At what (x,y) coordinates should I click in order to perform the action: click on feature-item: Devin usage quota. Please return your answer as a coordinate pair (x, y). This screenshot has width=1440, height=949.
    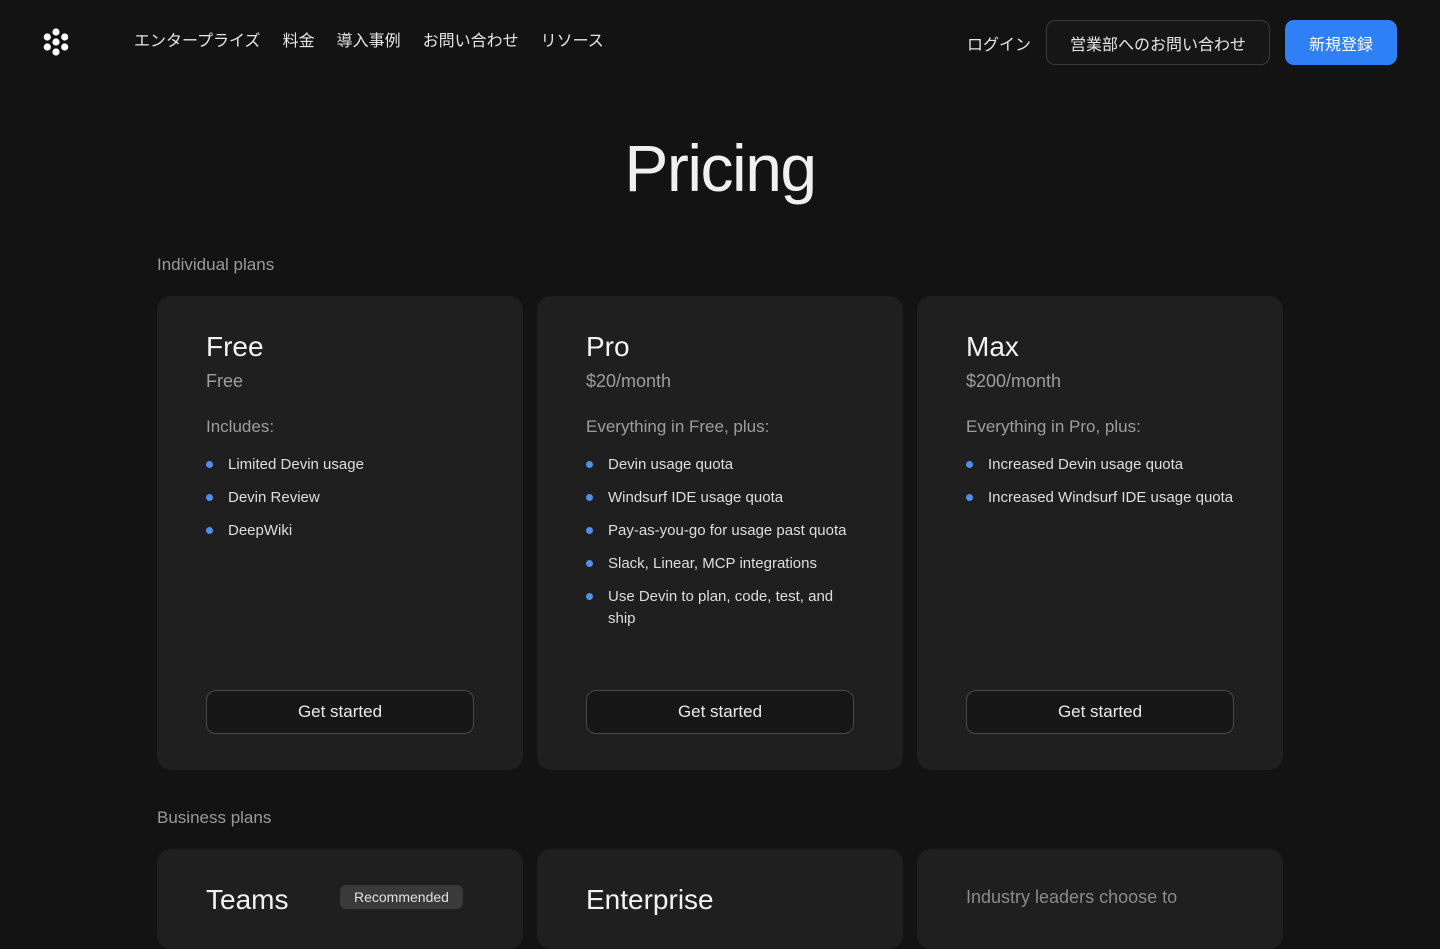
    Looking at the image, I should click on (721, 465).